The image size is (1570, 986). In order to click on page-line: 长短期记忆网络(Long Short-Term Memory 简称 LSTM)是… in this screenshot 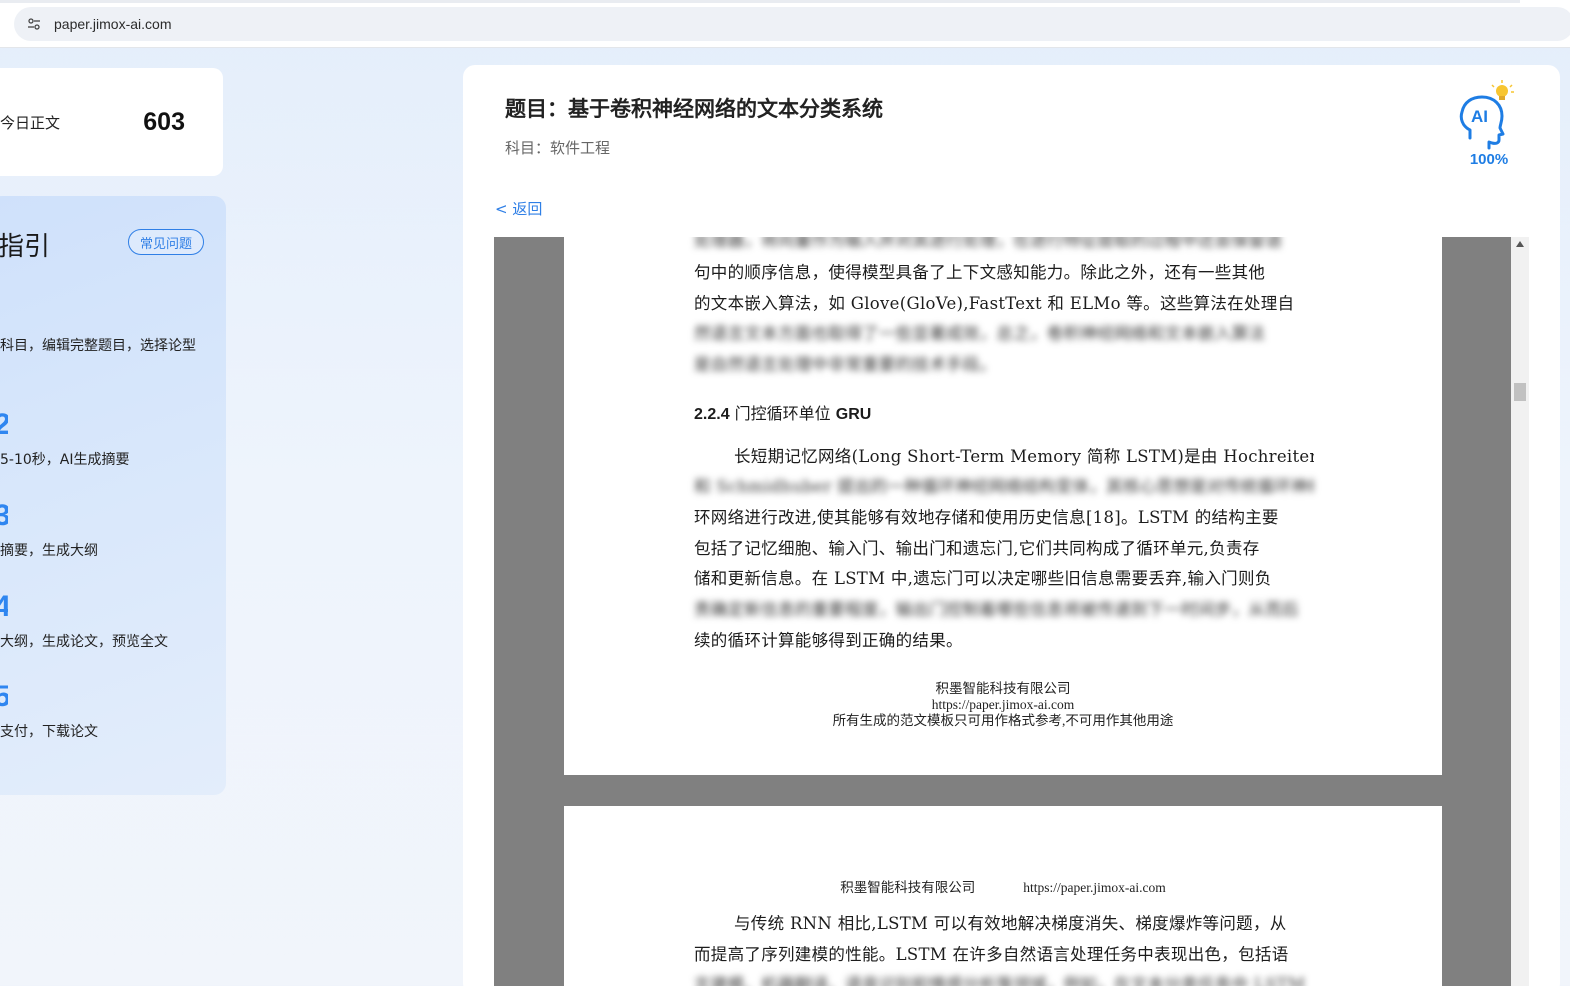, I will do `click(1024, 456)`.